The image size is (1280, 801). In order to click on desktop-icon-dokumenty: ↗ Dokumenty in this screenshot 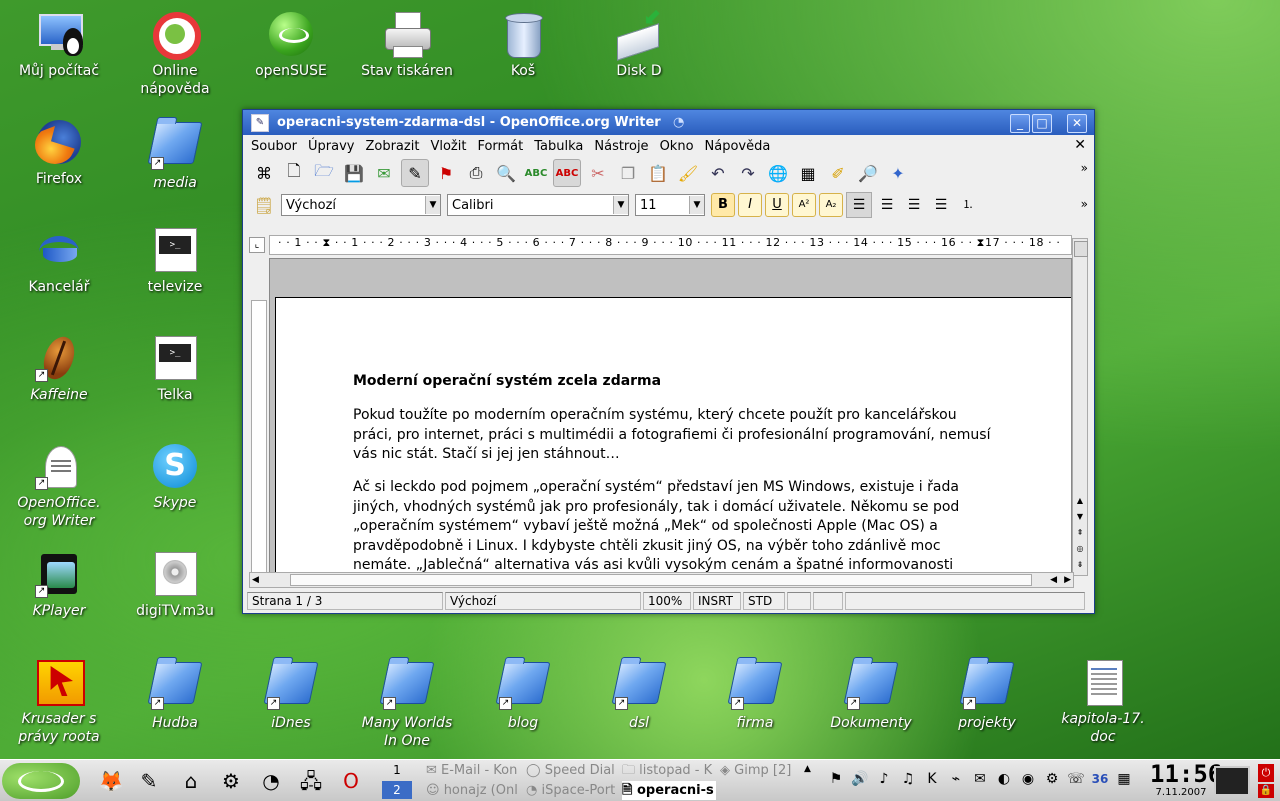, I will do `click(871, 695)`.